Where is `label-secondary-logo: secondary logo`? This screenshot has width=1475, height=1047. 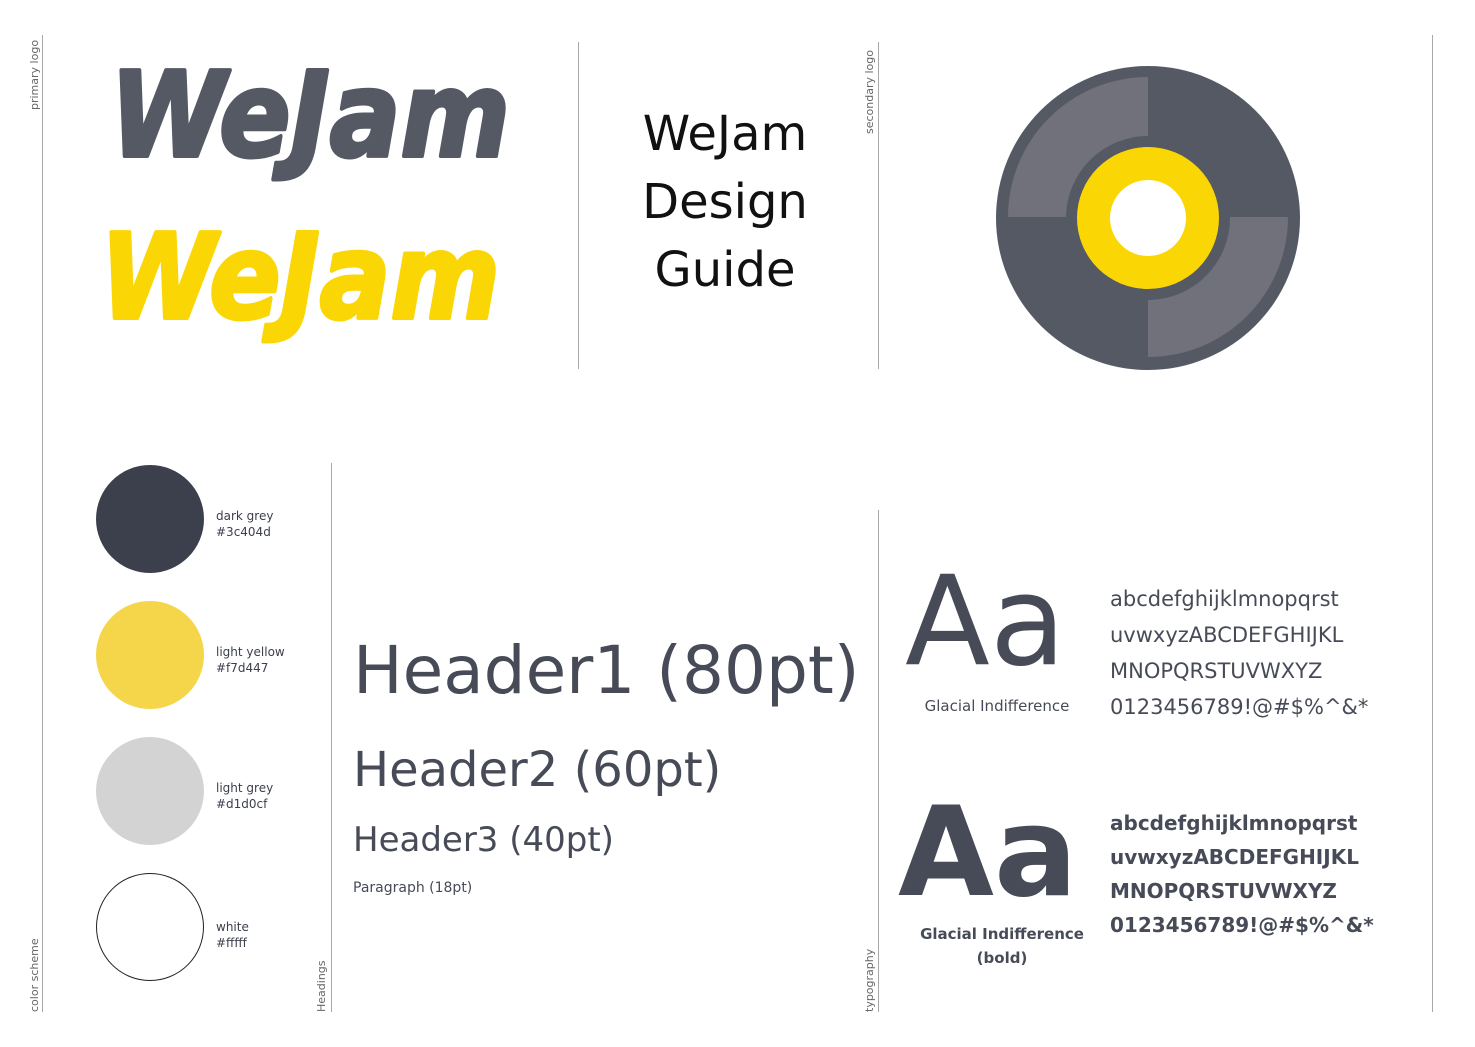
label-secondary-logo: secondary logo is located at coordinates (869, 92).